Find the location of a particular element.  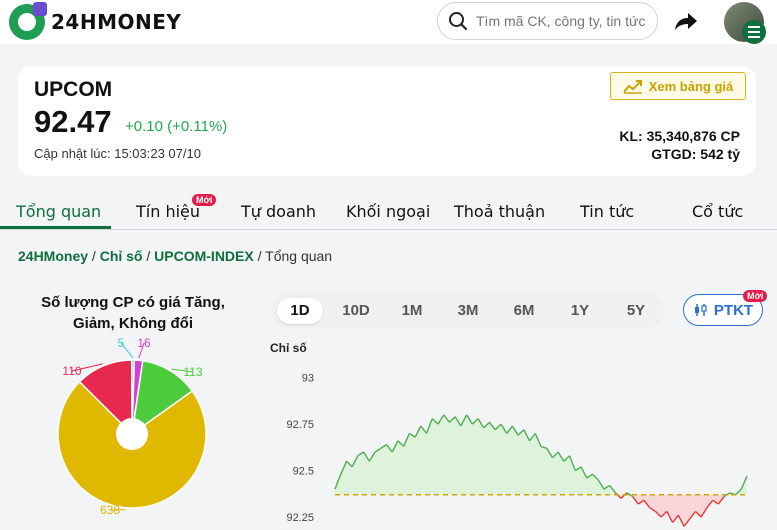

pie-slice-label: 16 is located at coordinates (144, 343).